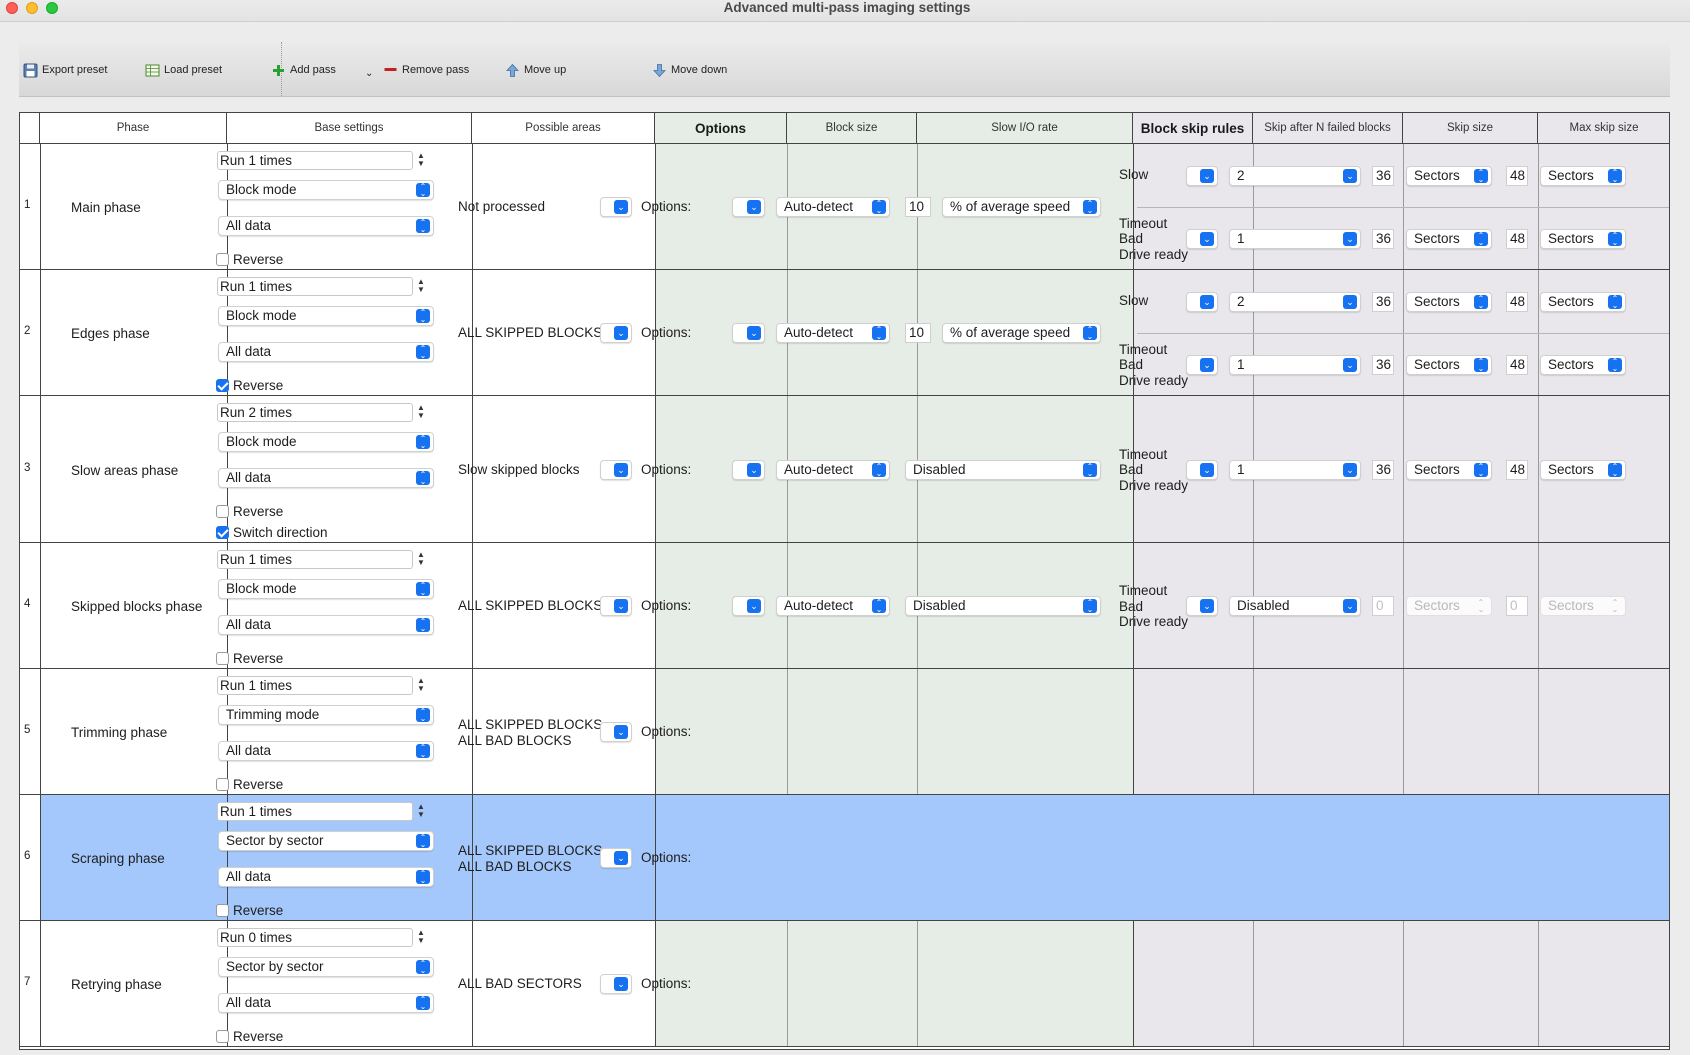 The height and width of the screenshot is (1055, 1694). I want to click on mode-select: Trimming mode ⌃ ⌄, so click(326, 715).